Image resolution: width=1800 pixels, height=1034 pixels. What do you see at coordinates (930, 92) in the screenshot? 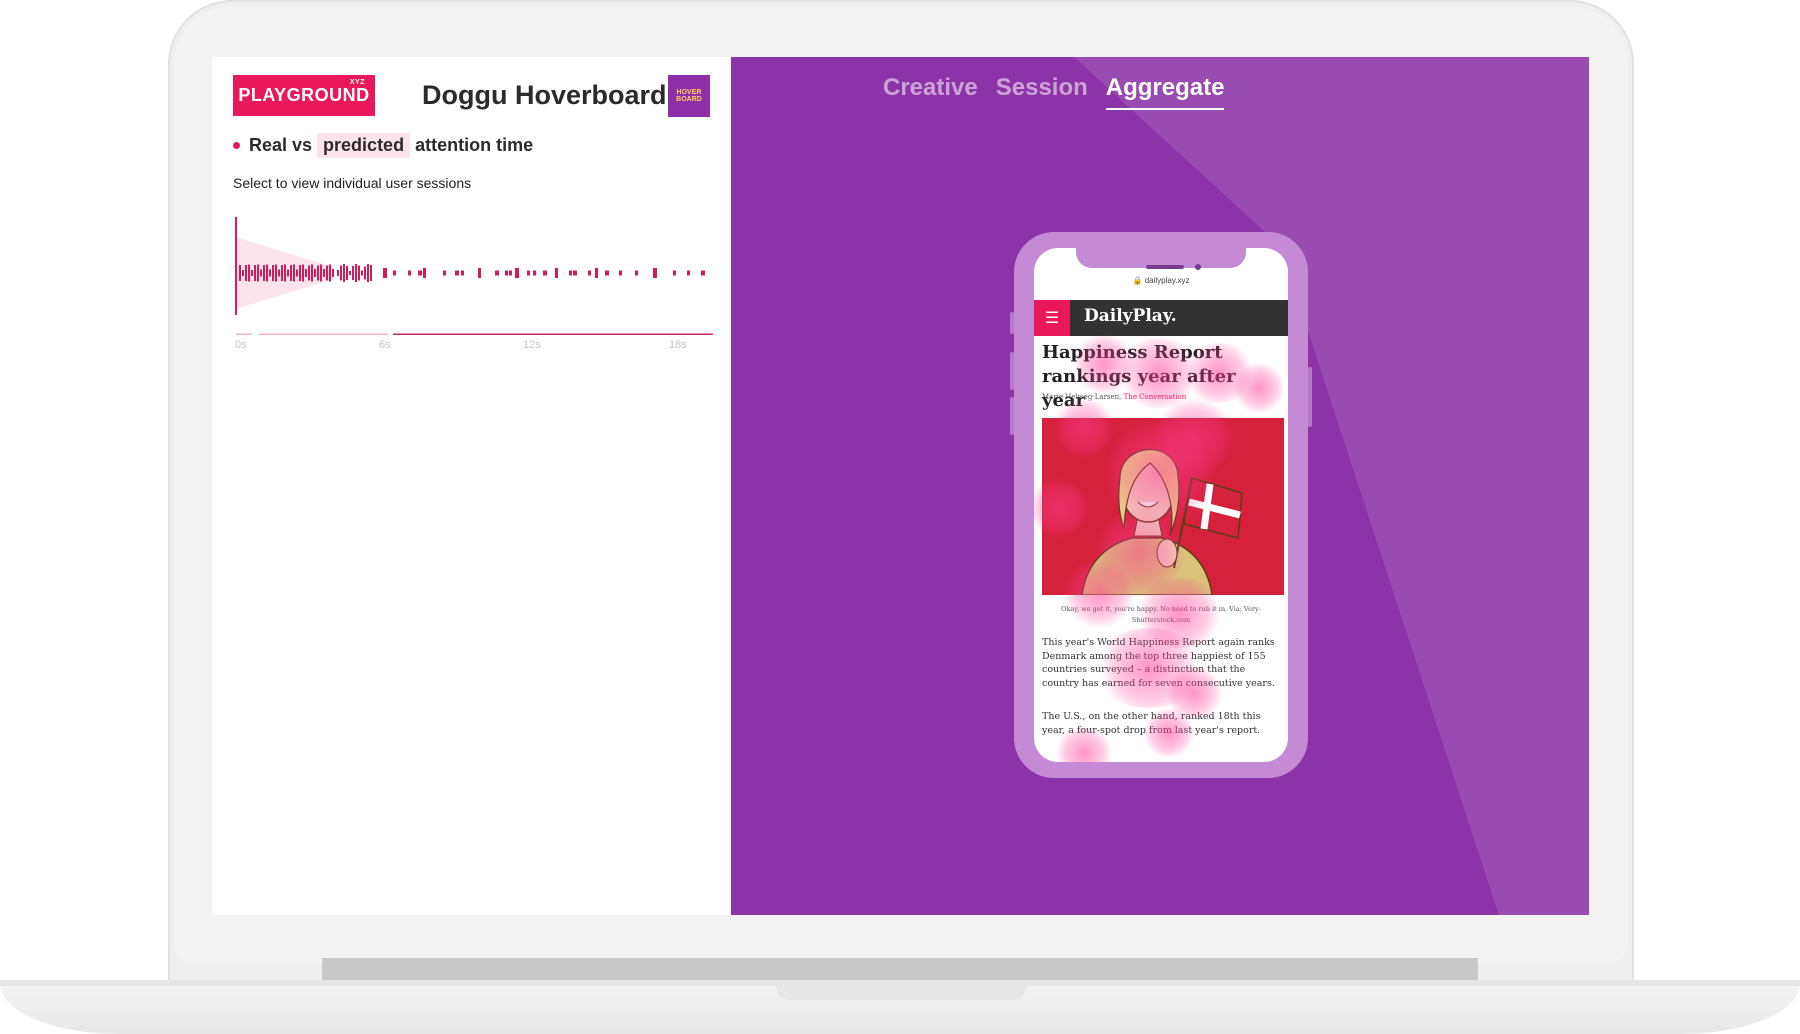
I see `tab-creative: Creative` at bounding box center [930, 92].